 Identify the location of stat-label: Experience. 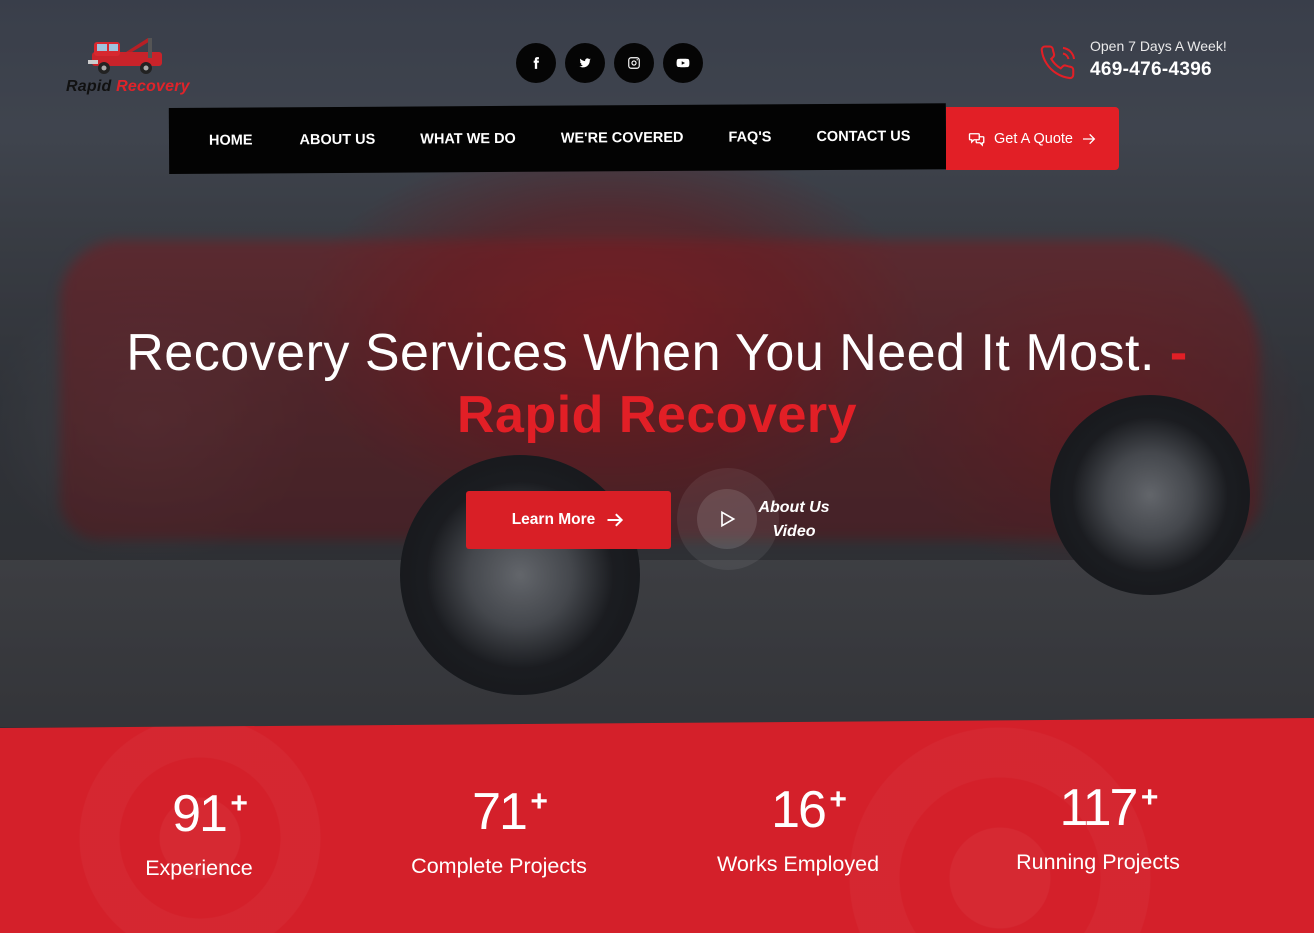
(199, 868).